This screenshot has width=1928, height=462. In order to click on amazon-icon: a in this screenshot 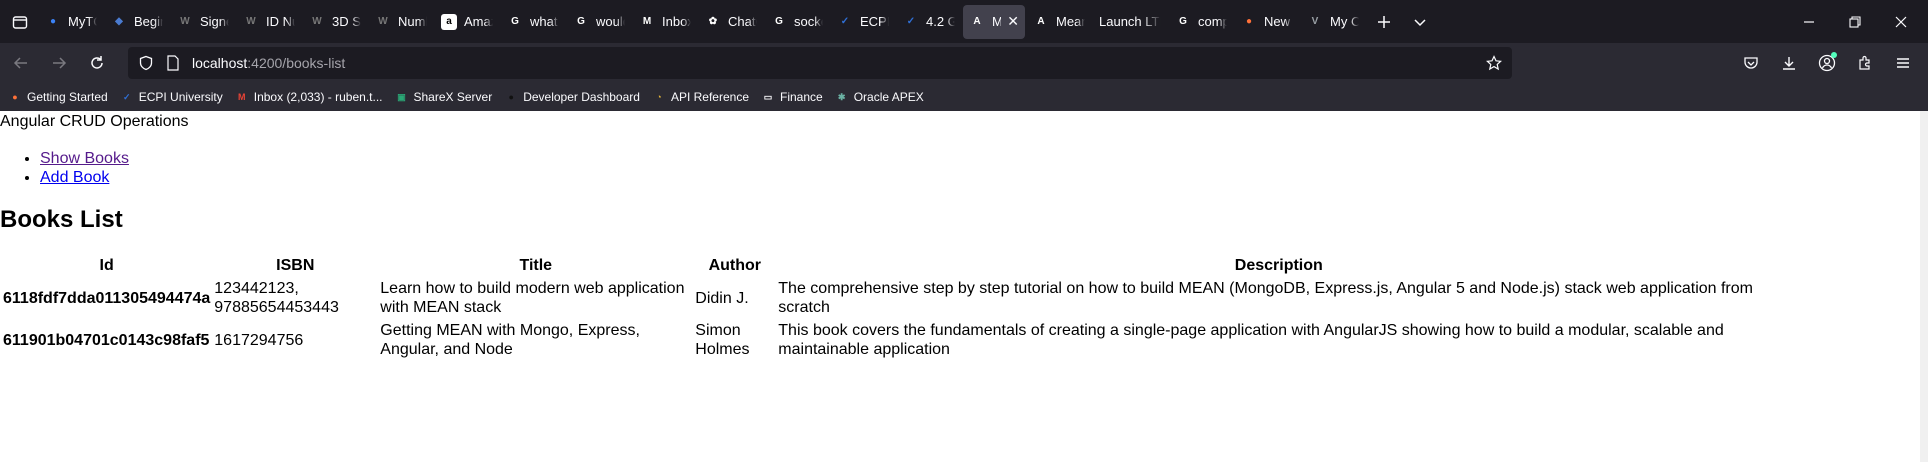, I will do `click(449, 21)`.